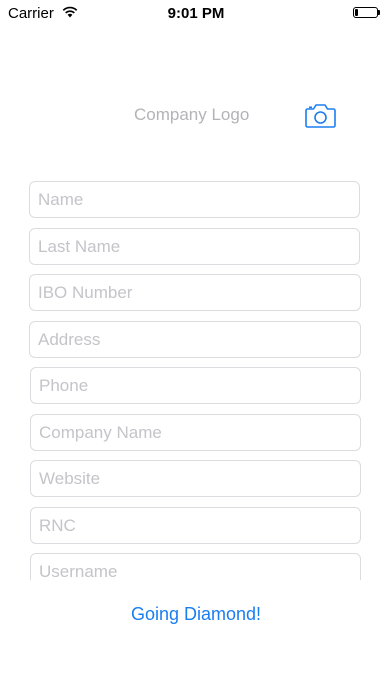 This screenshot has width=392, height=696. I want to click on company-name-field, so click(195, 432).